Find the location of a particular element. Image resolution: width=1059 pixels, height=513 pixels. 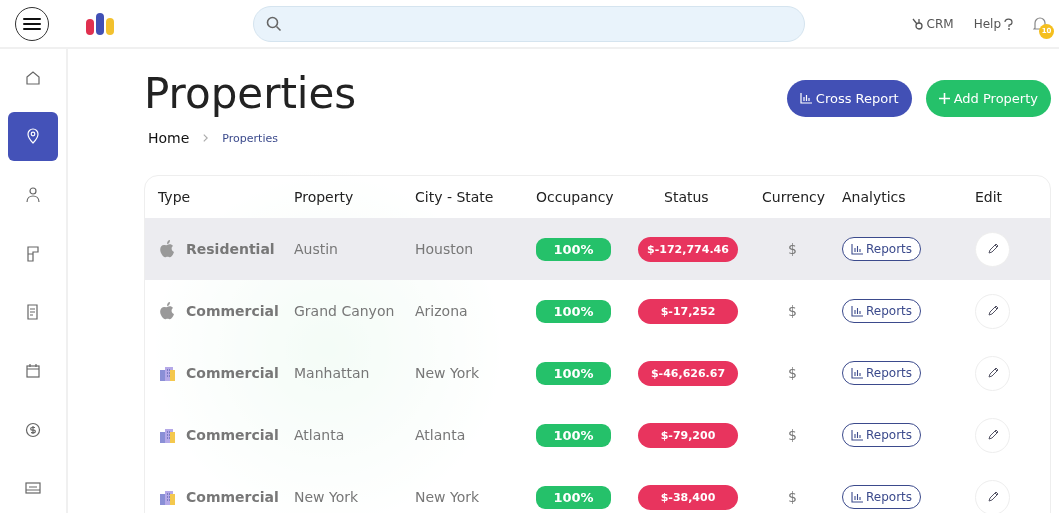

nav-link: CRM is located at coordinates (932, 23).